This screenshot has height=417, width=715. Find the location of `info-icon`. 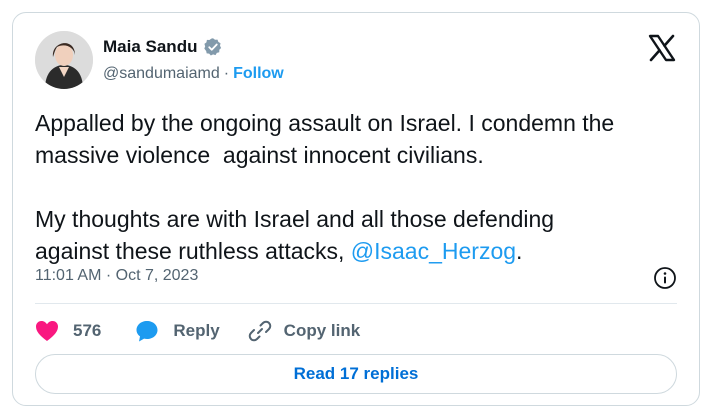

info-icon is located at coordinates (665, 278).